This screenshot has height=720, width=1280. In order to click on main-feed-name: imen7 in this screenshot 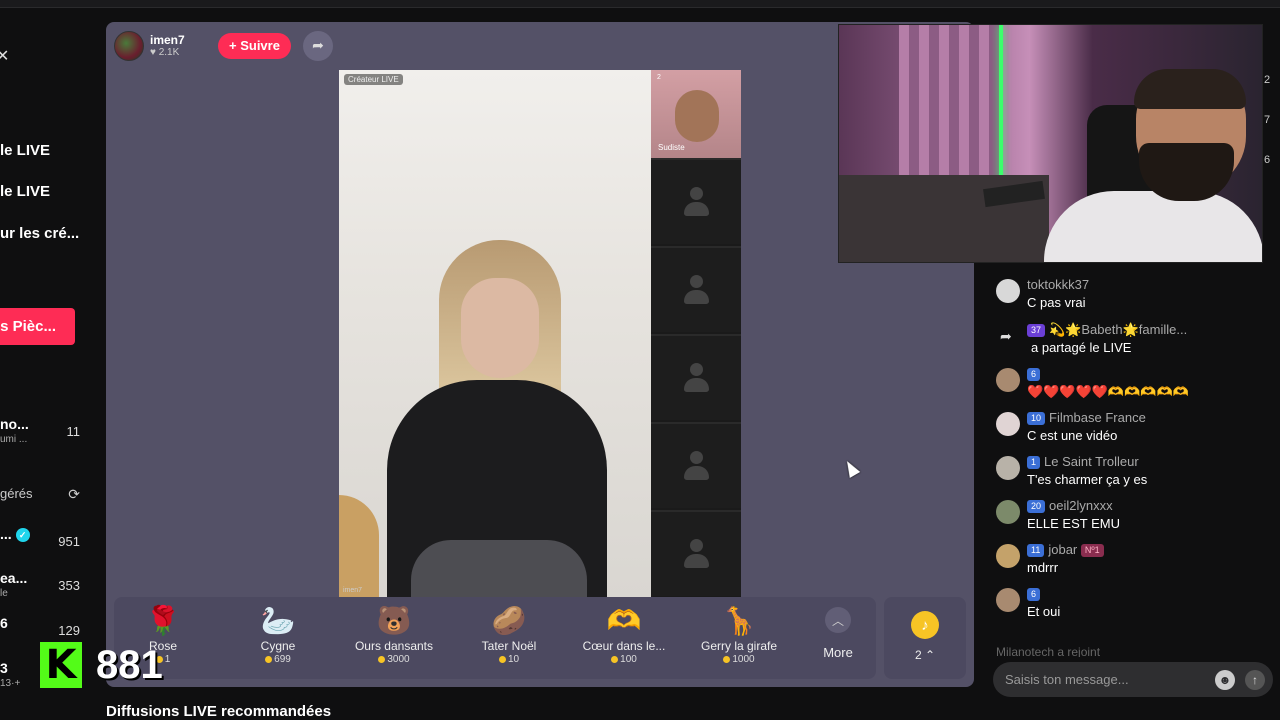, I will do `click(353, 590)`.